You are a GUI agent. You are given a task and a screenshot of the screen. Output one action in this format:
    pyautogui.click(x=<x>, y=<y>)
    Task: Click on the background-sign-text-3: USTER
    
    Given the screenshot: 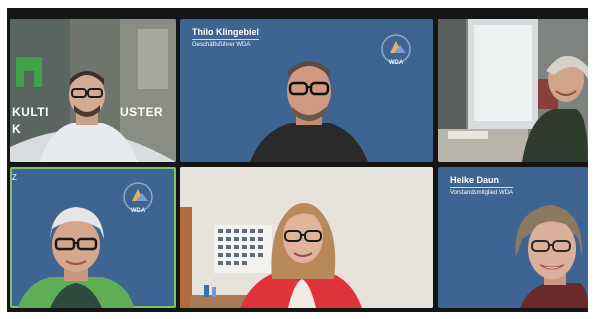 What is the action you would take?
    pyautogui.click(x=142, y=112)
    